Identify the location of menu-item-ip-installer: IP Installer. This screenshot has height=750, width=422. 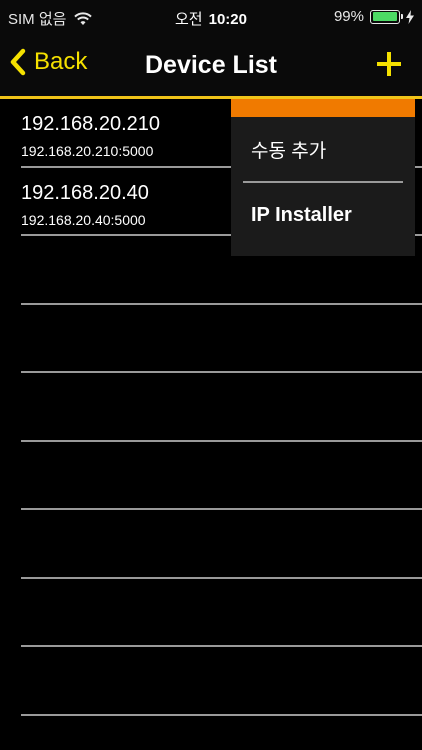
(323, 215).